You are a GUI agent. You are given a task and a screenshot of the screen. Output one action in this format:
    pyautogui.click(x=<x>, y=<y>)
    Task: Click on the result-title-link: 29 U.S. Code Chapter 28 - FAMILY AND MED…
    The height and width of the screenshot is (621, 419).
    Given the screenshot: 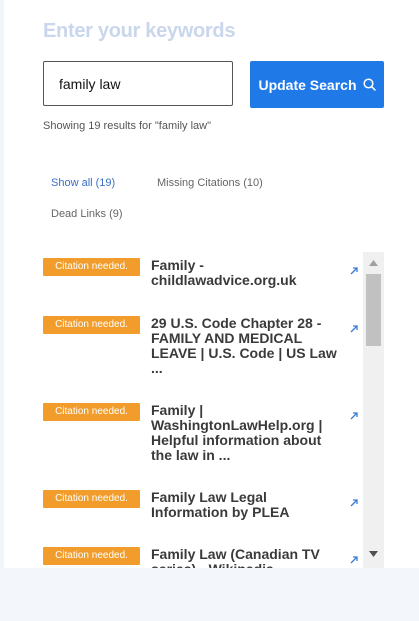 What is the action you would take?
    pyautogui.click(x=246, y=346)
    